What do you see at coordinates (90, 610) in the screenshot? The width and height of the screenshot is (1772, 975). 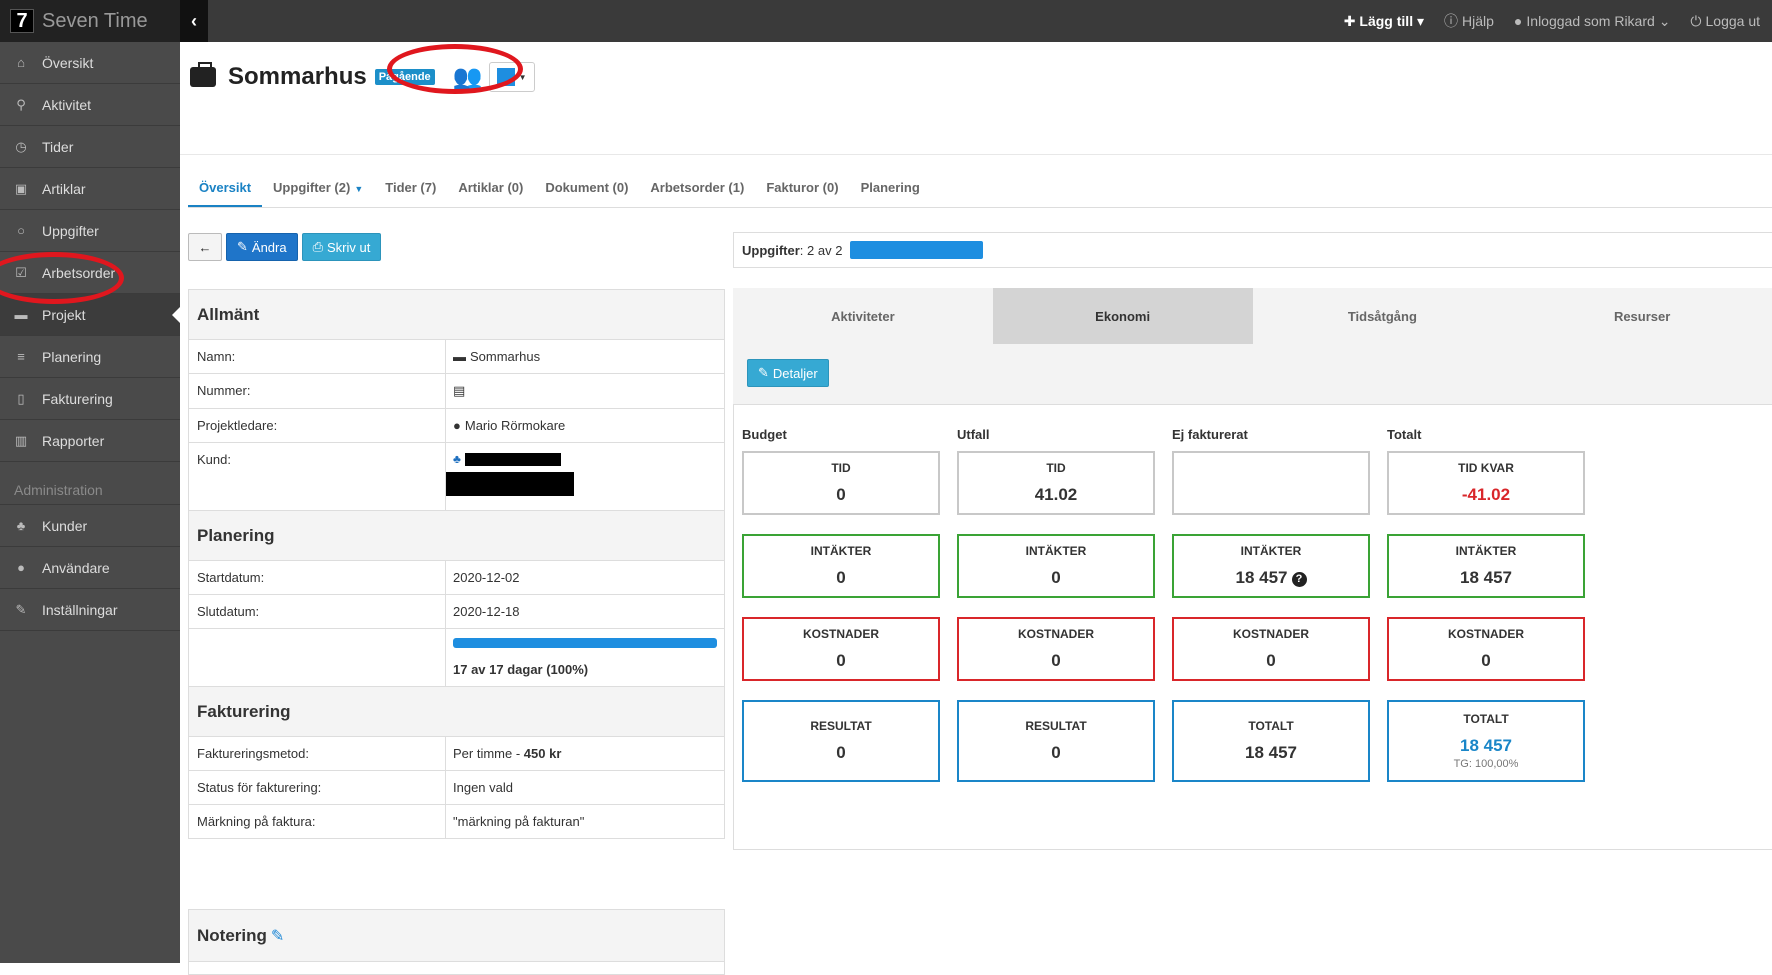 I see `sidebar-item-inst-llningar: ✎ Inställningar` at bounding box center [90, 610].